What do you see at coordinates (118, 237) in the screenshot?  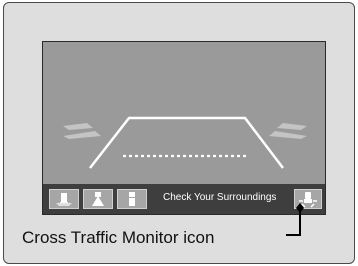 I see `callout-label: Cross Traffic Monitor icon` at bounding box center [118, 237].